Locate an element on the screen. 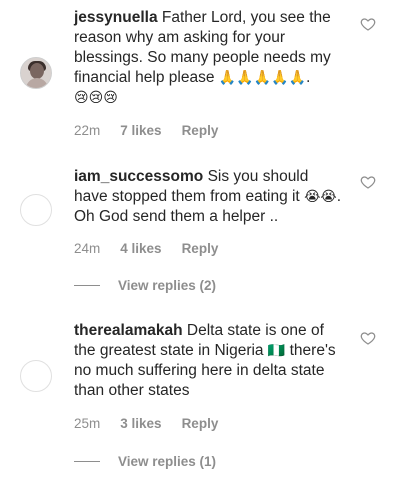  view-replies-label: View replies (2) is located at coordinates (167, 285).